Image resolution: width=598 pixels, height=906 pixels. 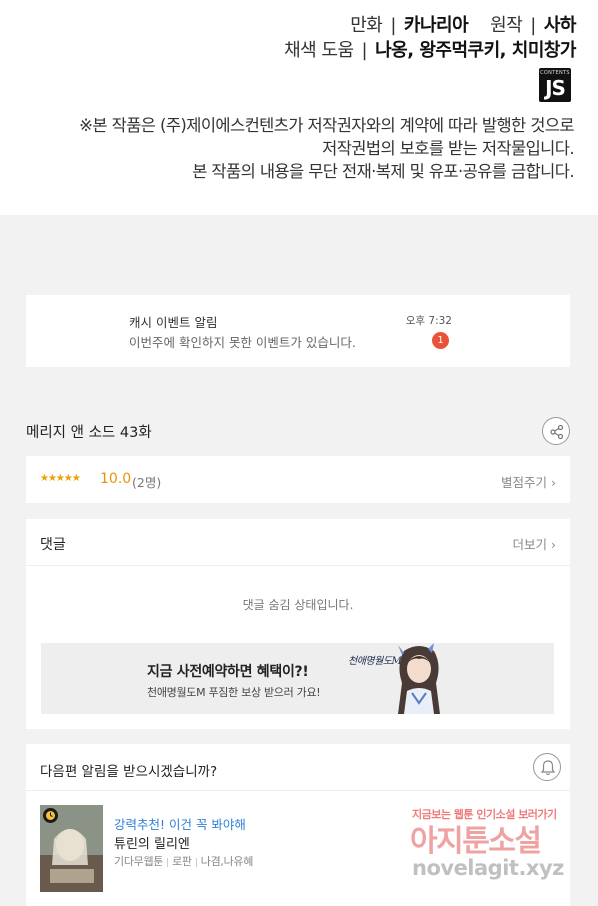 What do you see at coordinates (53, 545) in the screenshot?
I see `comments-header: 댓글` at bounding box center [53, 545].